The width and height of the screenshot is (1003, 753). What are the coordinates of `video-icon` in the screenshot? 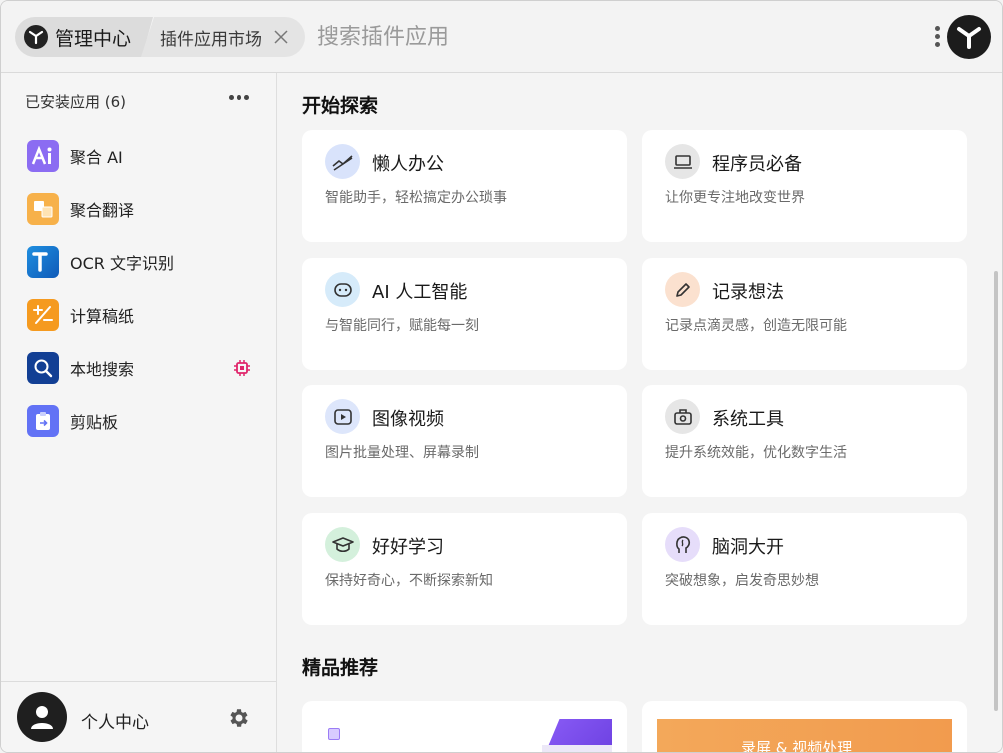 It's located at (342, 416).